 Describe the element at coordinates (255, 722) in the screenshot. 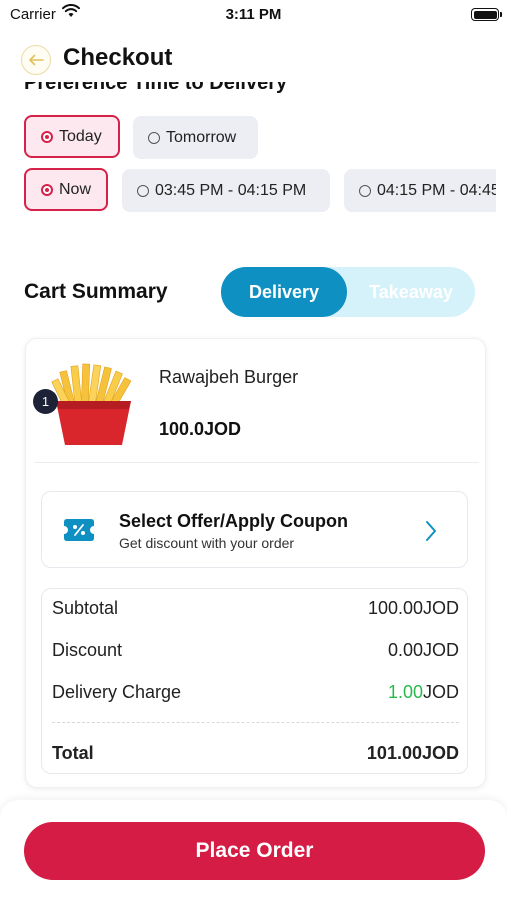

I see `dashed-divider` at that location.